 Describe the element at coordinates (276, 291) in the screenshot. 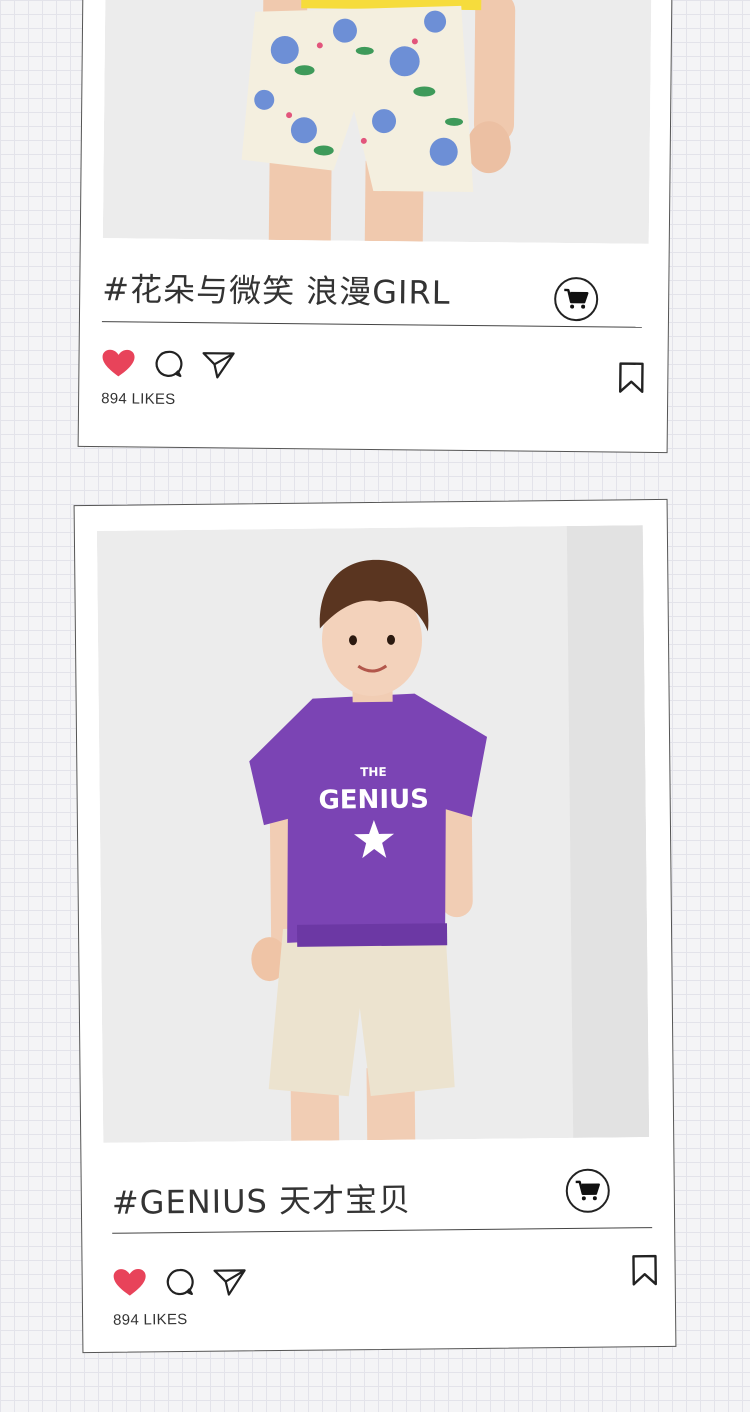

I see `post-caption: #花朵与微笑 浪漫GIRL` at that location.